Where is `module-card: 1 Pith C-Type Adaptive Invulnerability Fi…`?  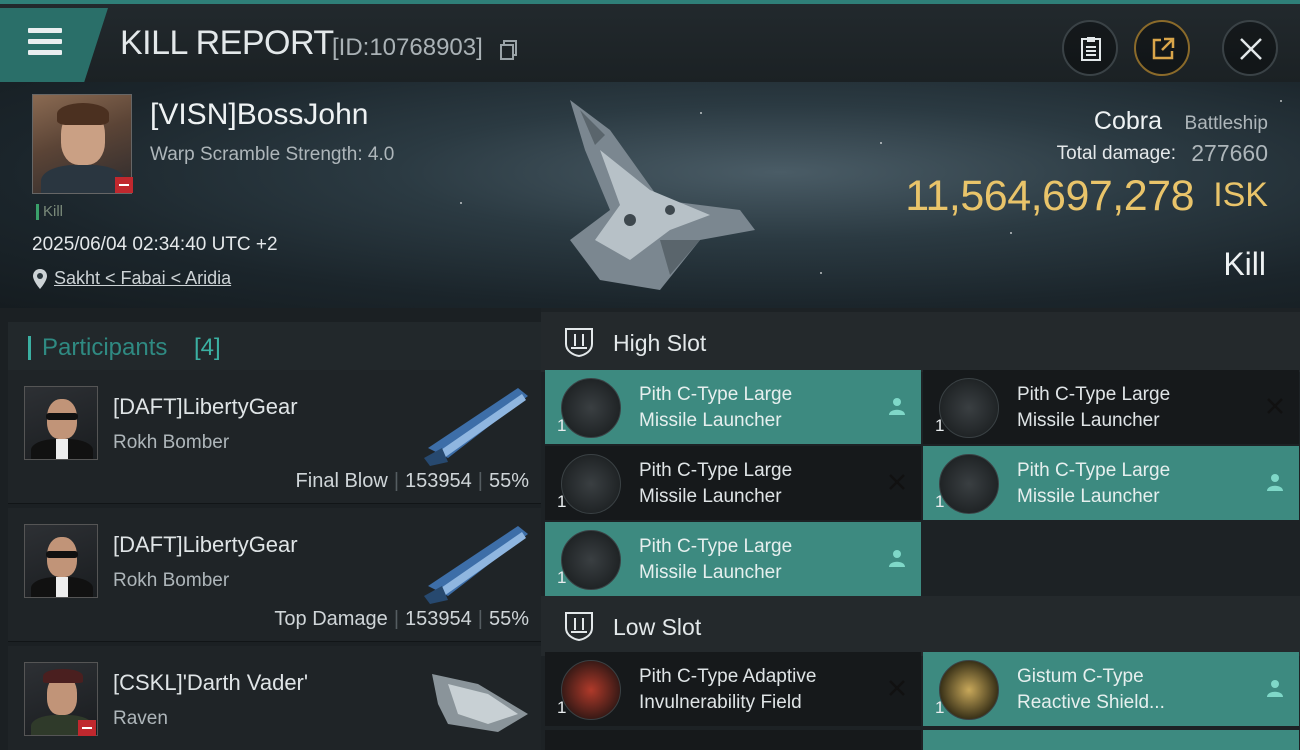 module-card: 1 Pith C-Type Adaptive Invulnerability Fi… is located at coordinates (733, 689).